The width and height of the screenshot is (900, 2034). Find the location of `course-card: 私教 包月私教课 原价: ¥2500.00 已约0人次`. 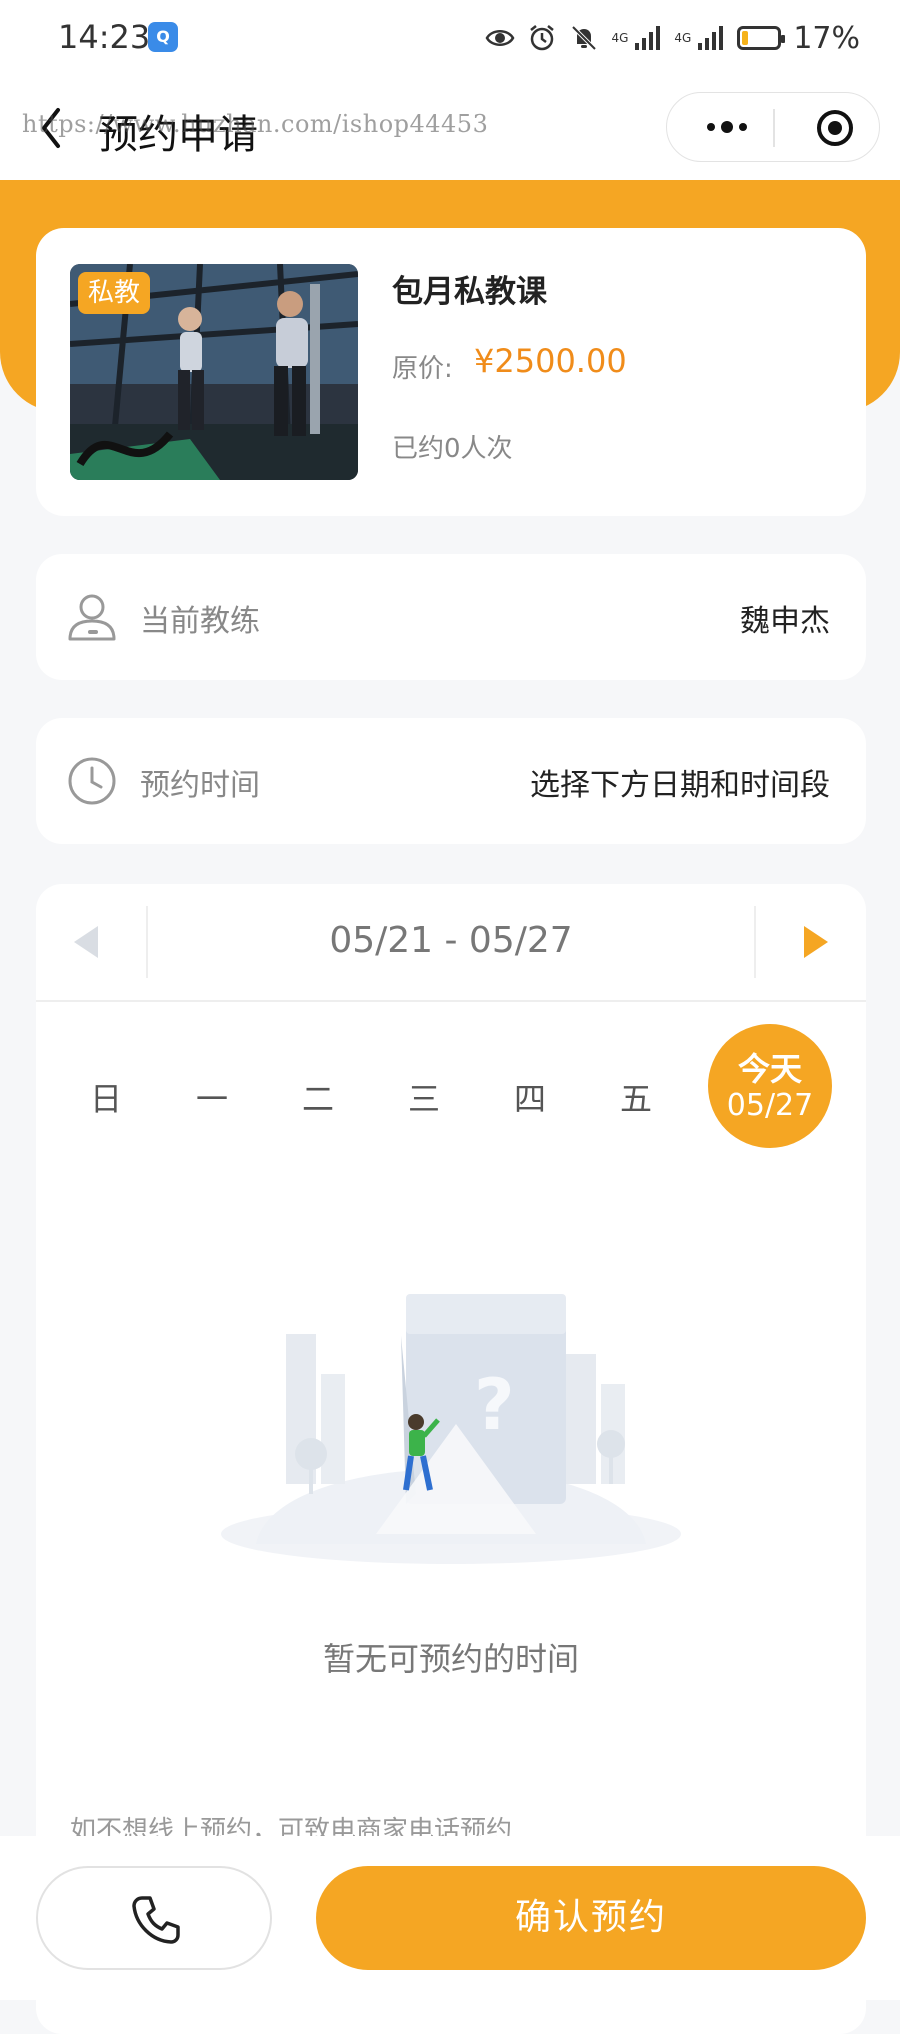

course-card: 私教 包月私教课 原价: ¥2500.00 已约0人次 is located at coordinates (451, 372).